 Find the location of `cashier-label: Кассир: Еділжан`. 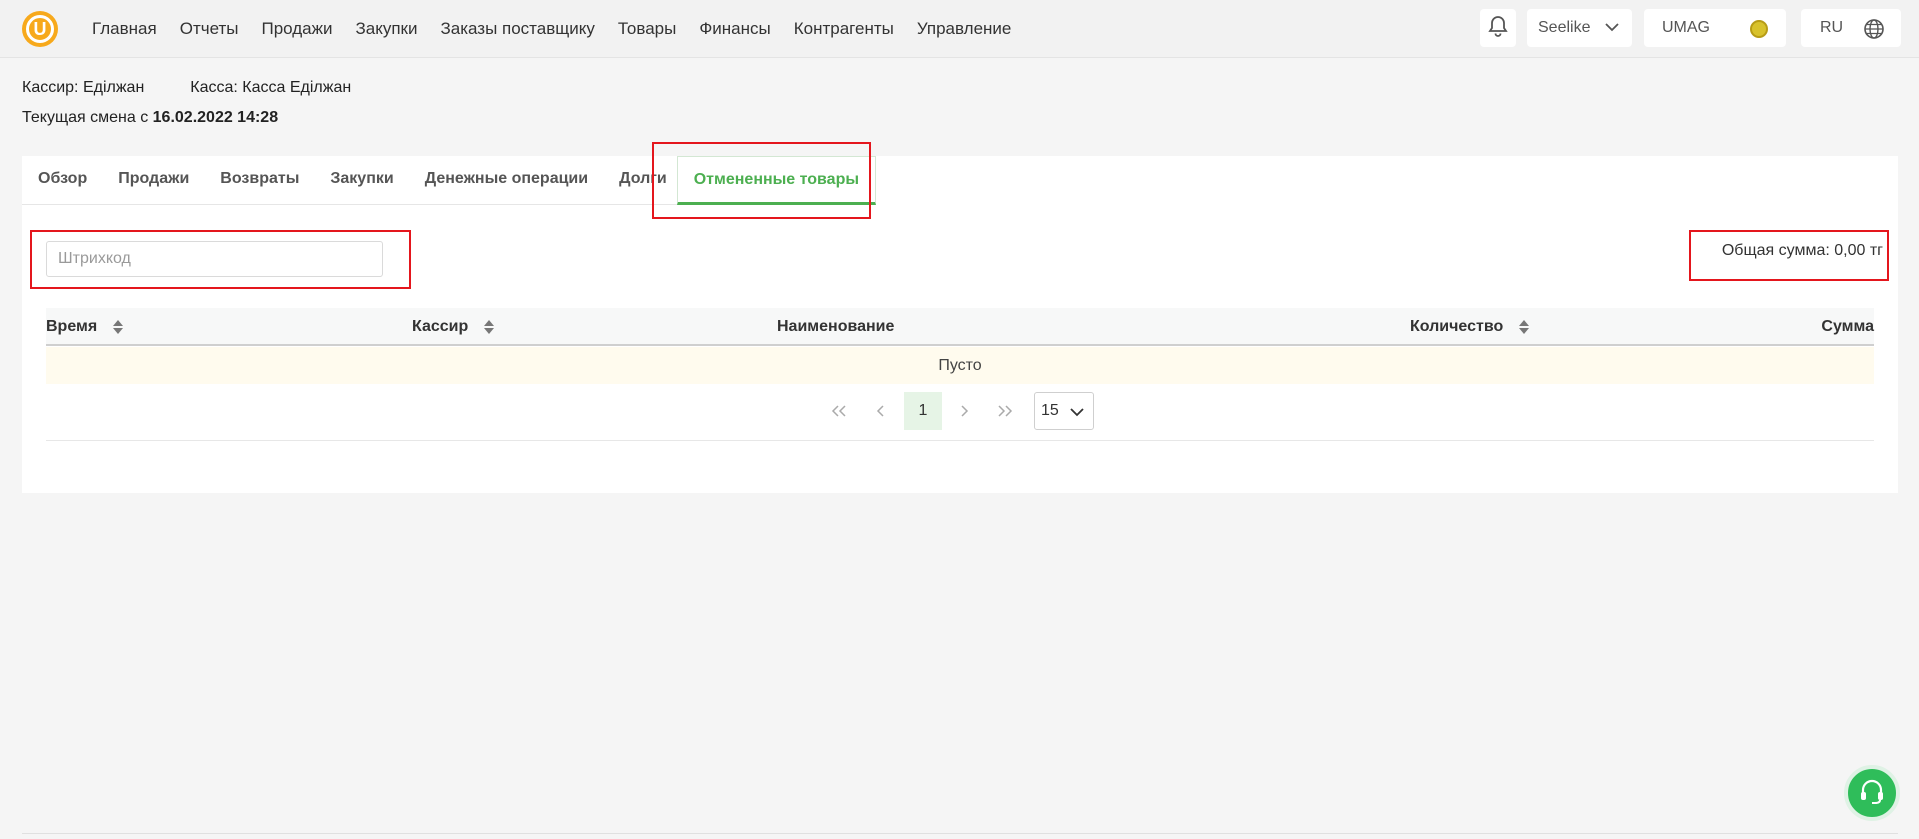

cashier-label: Кассир: Еділжан is located at coordinates (83, 87).